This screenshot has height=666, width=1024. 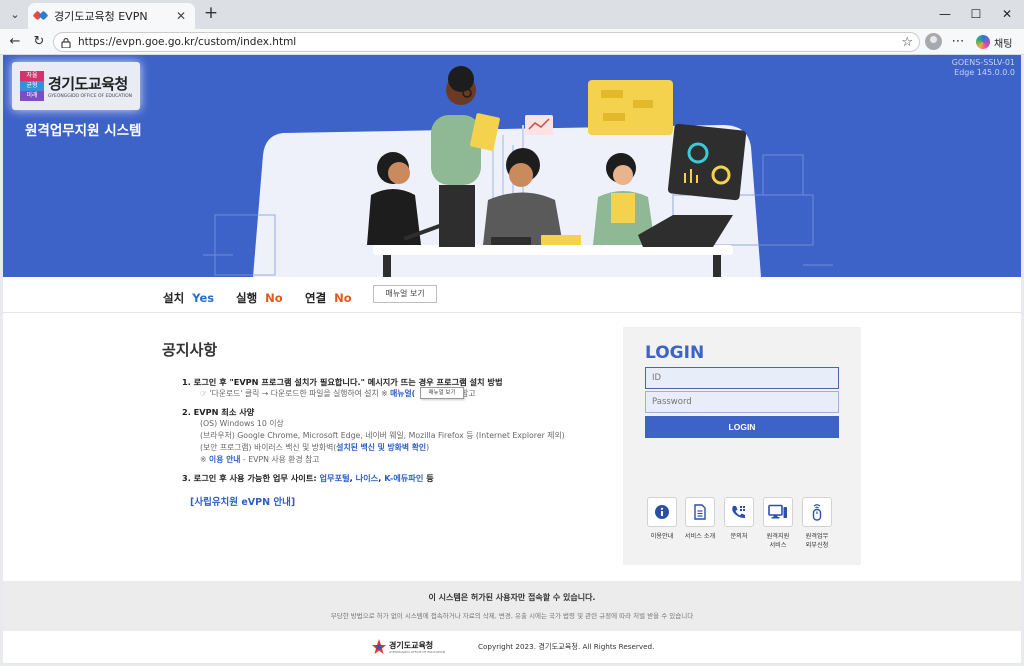 What do you see at coordinates (983, 67) in the screenshot?
I see `version-info: GOENS-SSLV-01 Edge 145.0.0.0` at bounding box center [983, 67].